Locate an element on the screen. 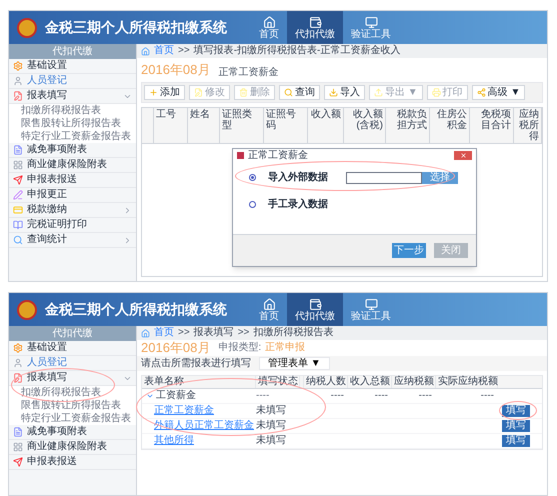  pen-icon is located at coordinates (18, 195).